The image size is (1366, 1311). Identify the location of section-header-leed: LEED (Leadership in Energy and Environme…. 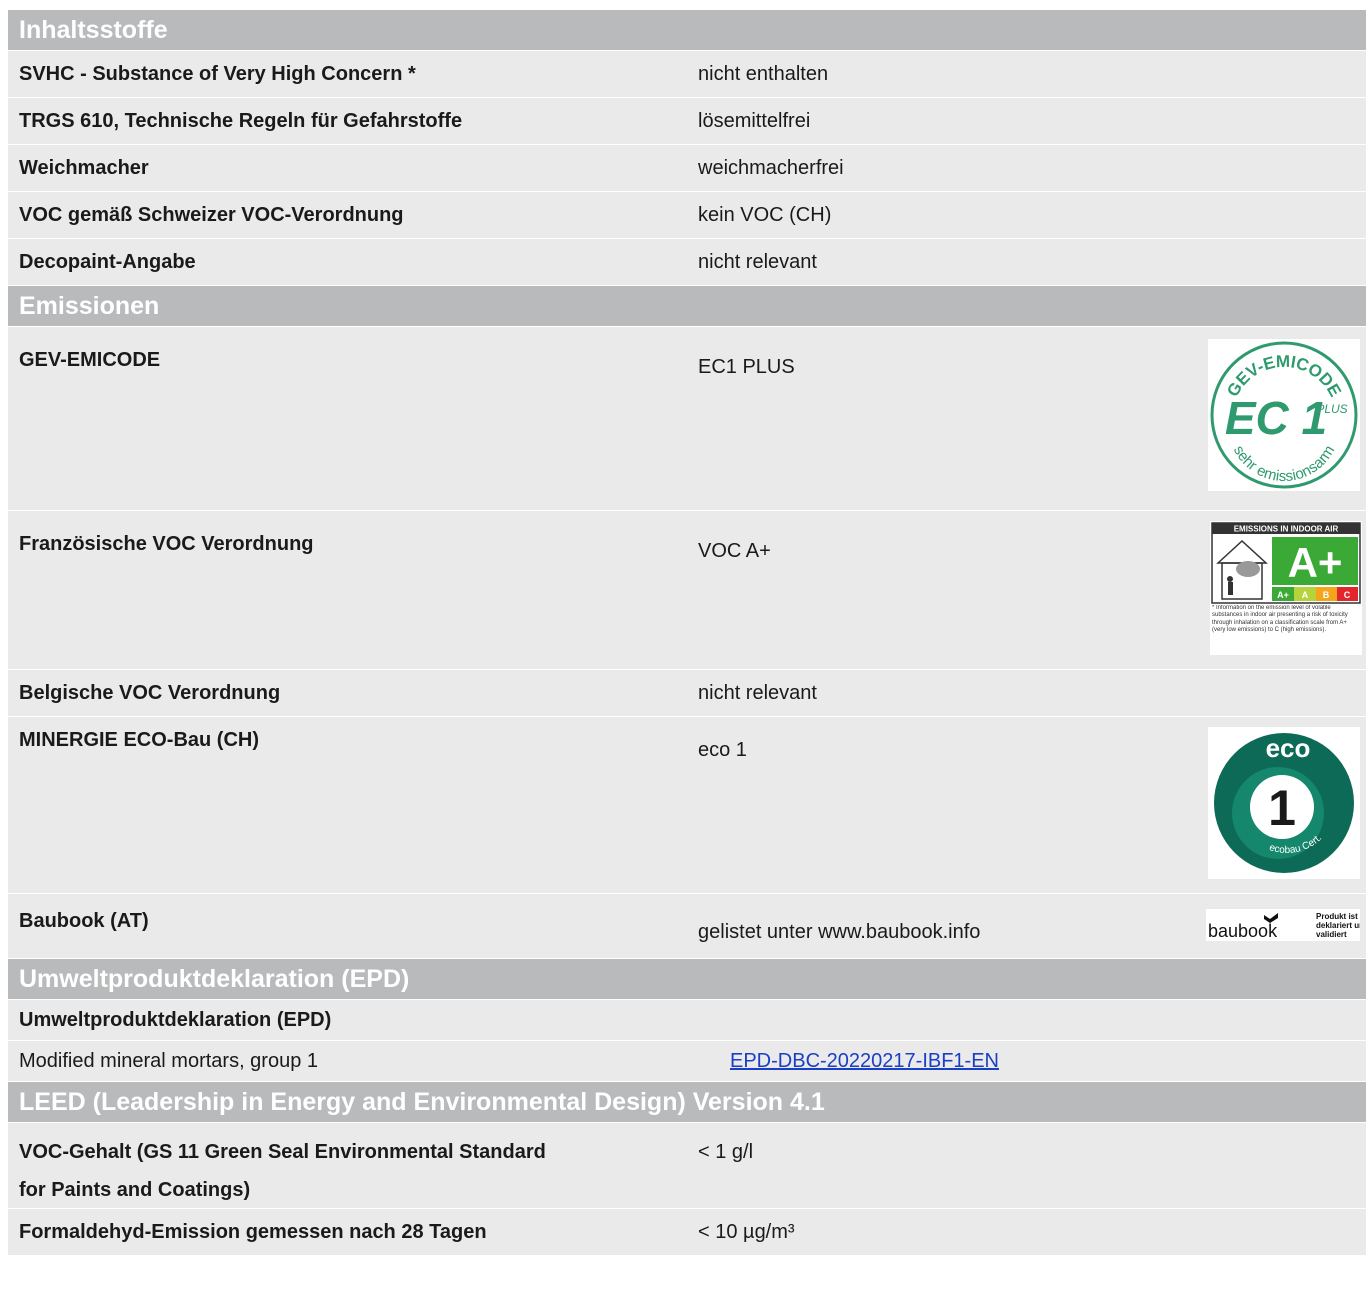
(687, 1102).